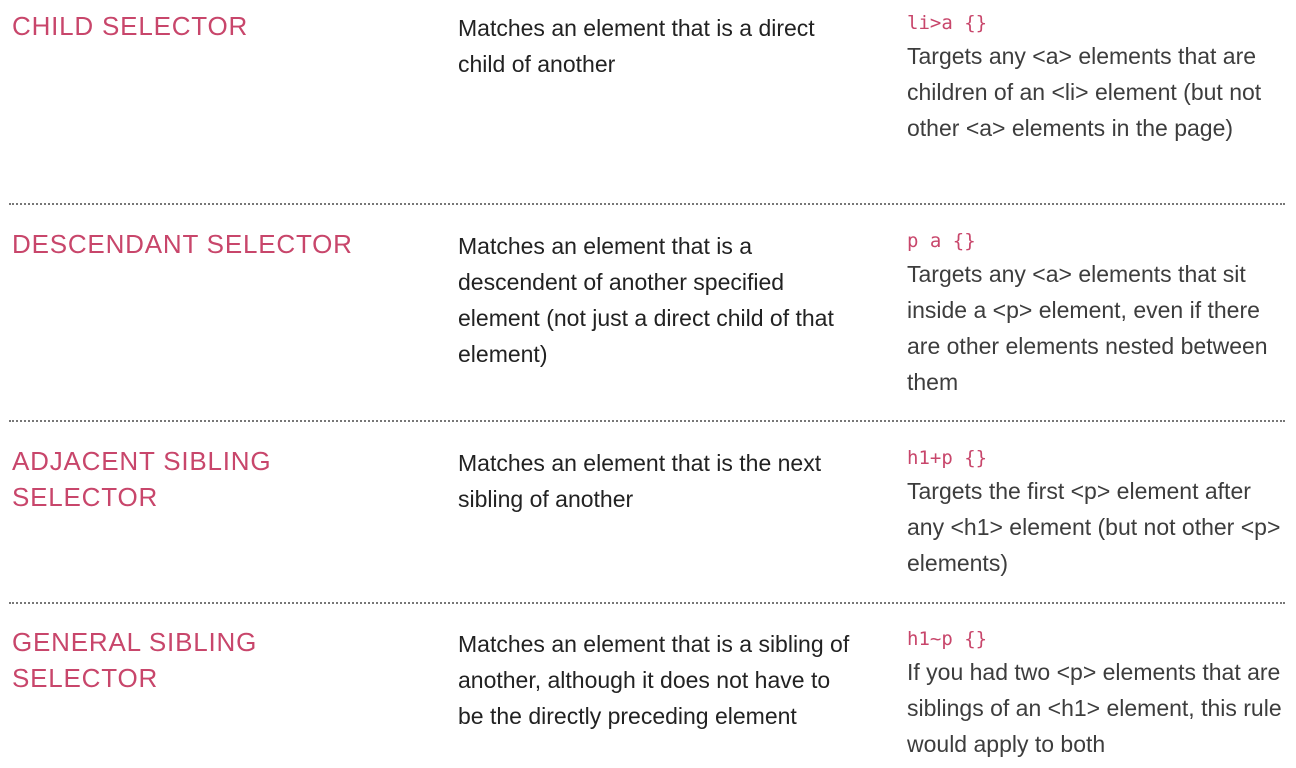  What do you see at coordinates (182, 244) in the screenshot?
I see `selector-name: DESCENDANT SELECTOR` at bounding box center [182, 244].